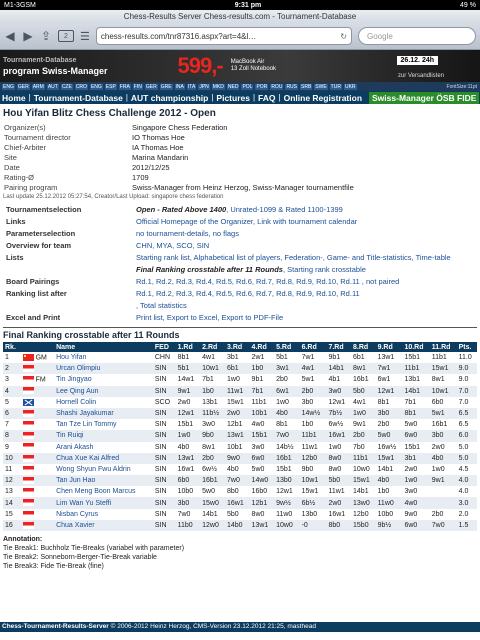 The height and width of the screenshot is (640, 480). I want to click on column-header: 6.Rd, so click(313, 347).